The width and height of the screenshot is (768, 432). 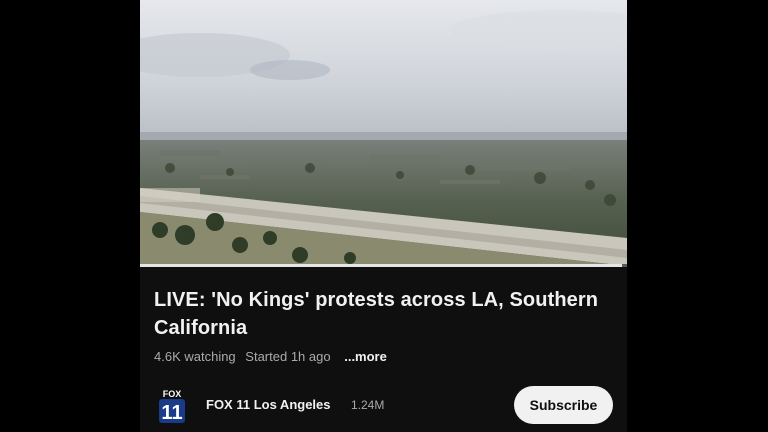 I want to click on subscribe-button: Subscribe, so click(x=563, y=405).